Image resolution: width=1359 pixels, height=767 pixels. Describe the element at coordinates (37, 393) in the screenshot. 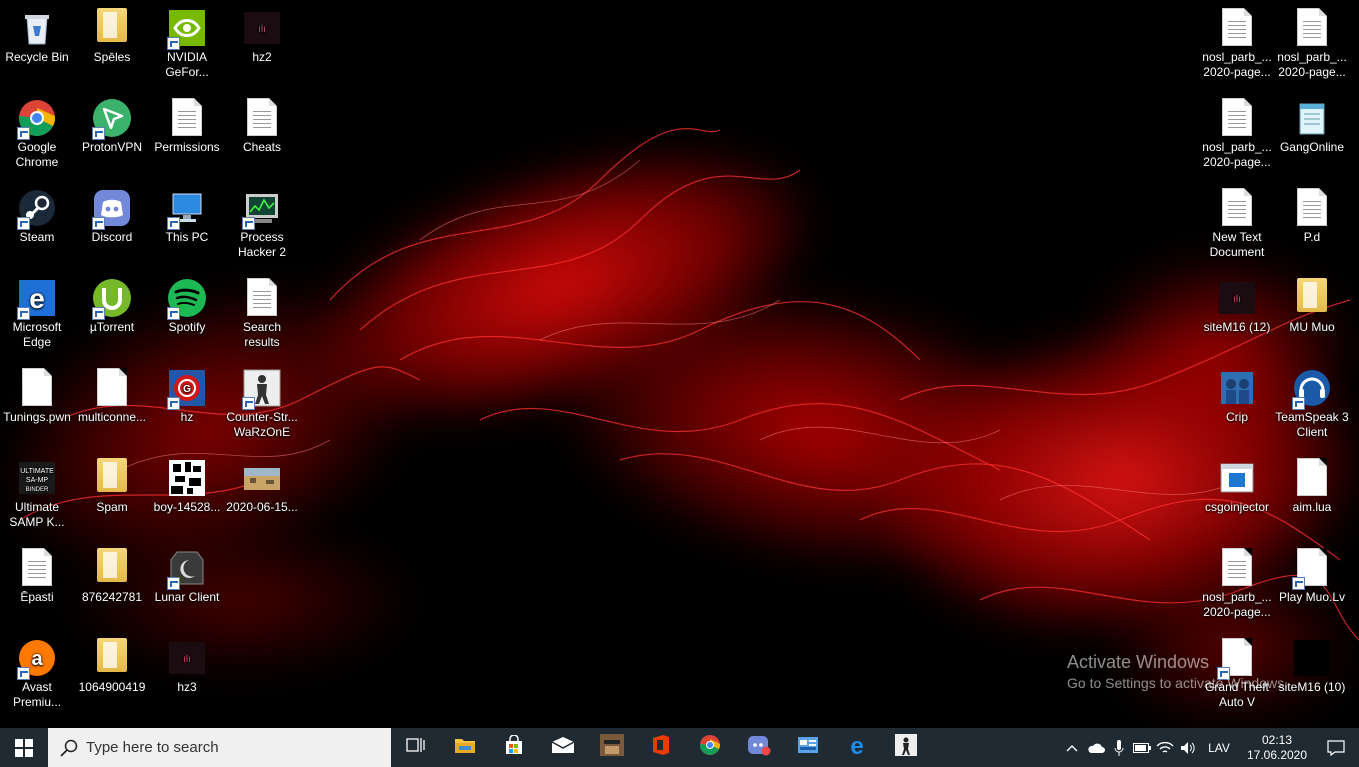

I see `desktop-icon: Tunings.pwn` at that location.